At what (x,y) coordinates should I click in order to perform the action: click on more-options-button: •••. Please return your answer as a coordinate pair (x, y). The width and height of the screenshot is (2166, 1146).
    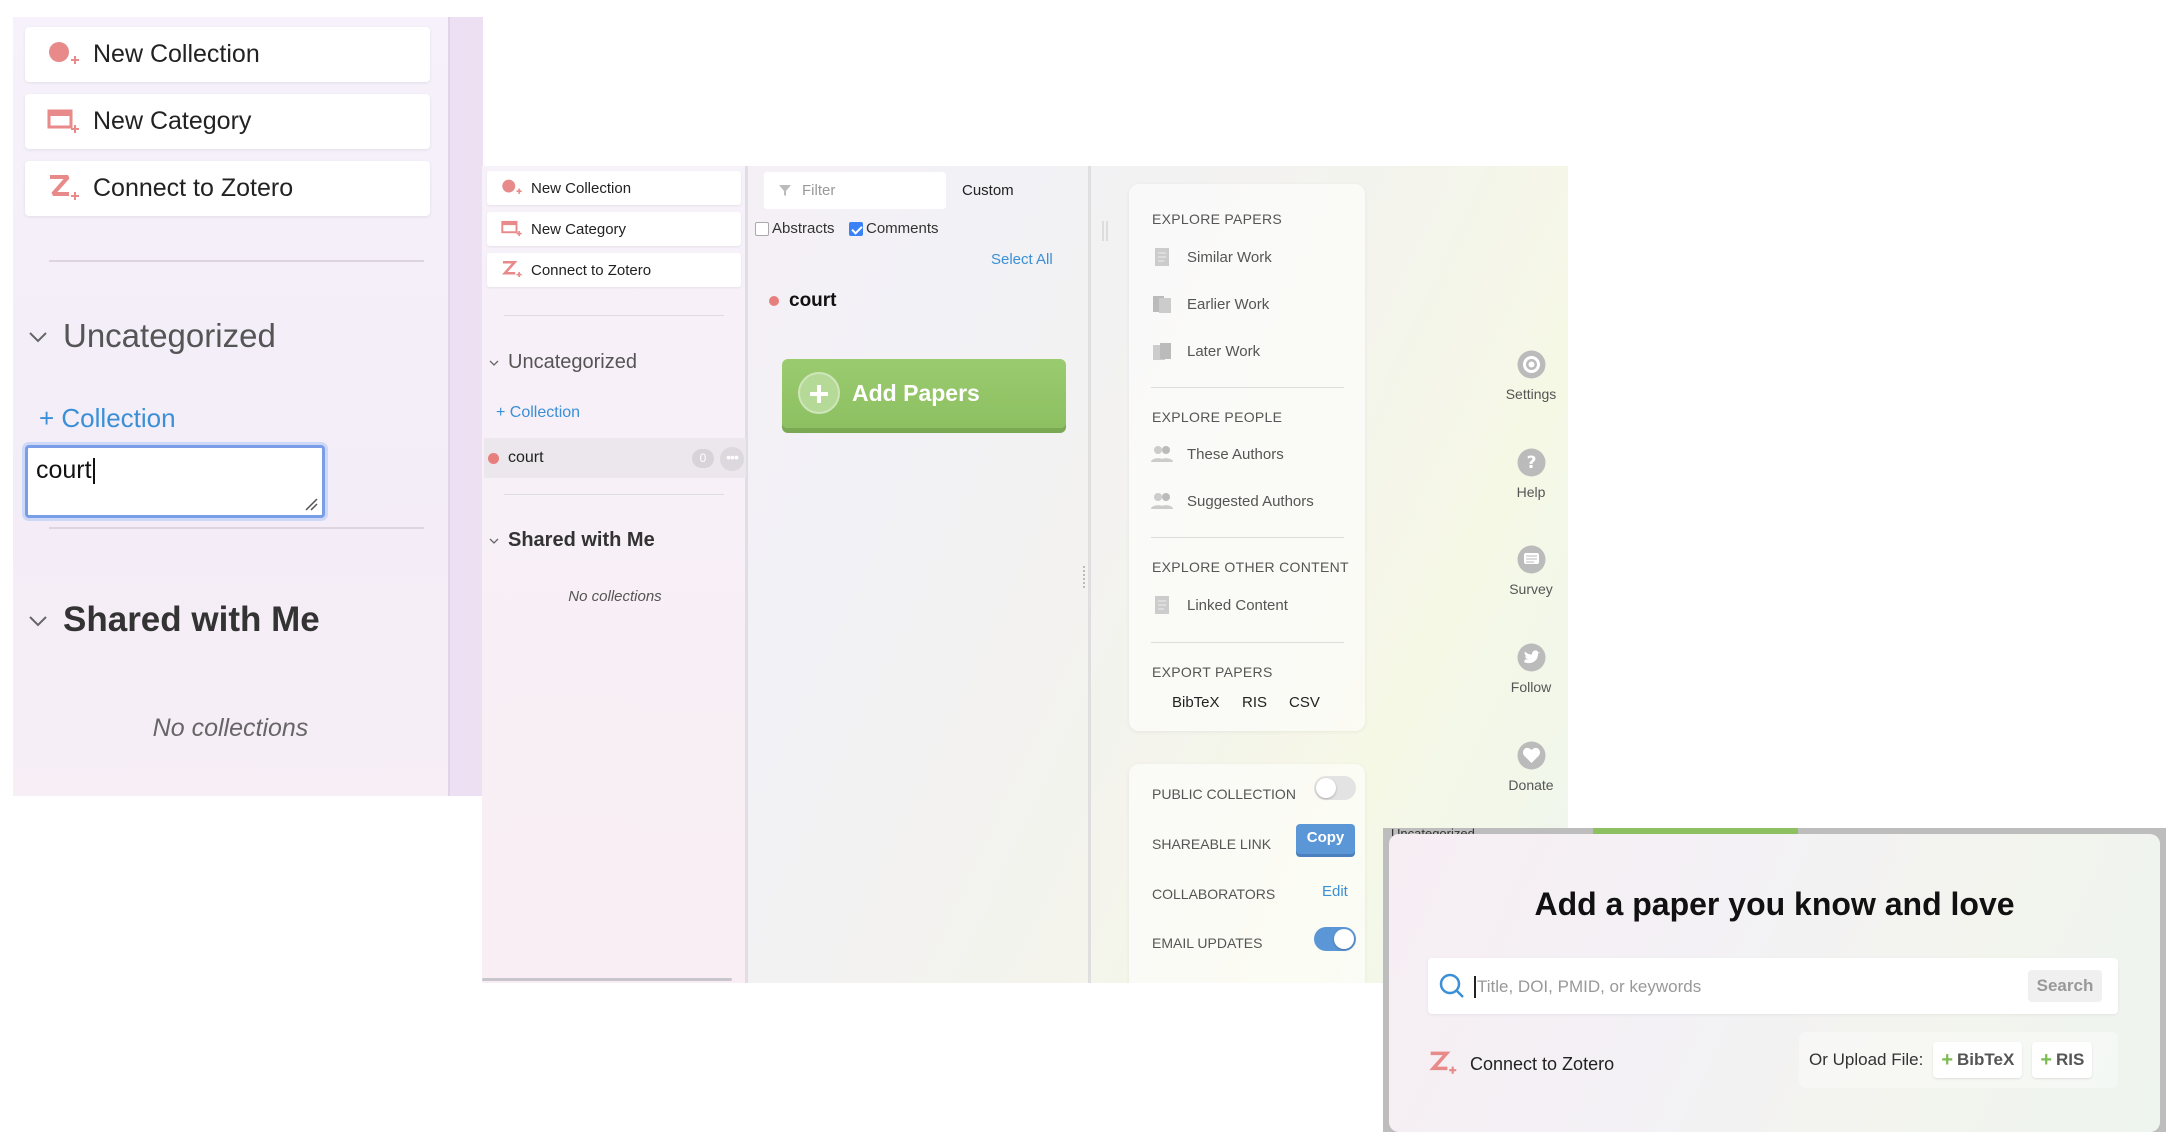
    Looking at the image, I should click on (732, 459).